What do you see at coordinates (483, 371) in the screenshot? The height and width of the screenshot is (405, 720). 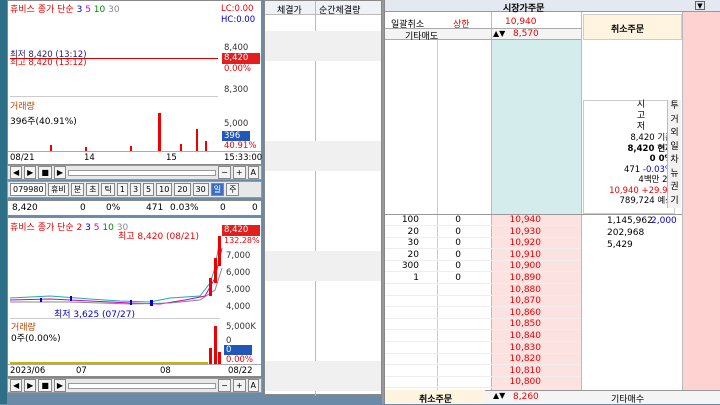 I see `ladder-row: 10,810` at bounding box center [483, 371].